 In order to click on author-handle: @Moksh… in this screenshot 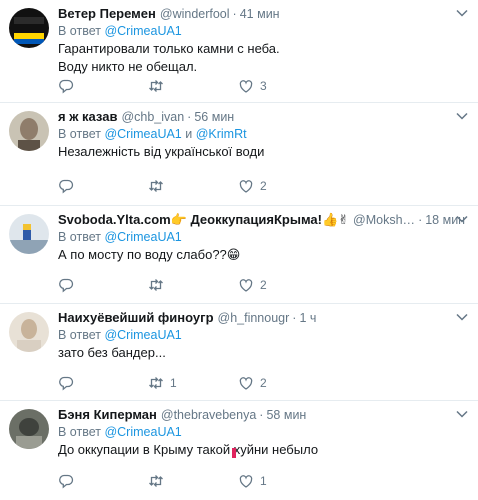, I will do `click(384, 220)`.